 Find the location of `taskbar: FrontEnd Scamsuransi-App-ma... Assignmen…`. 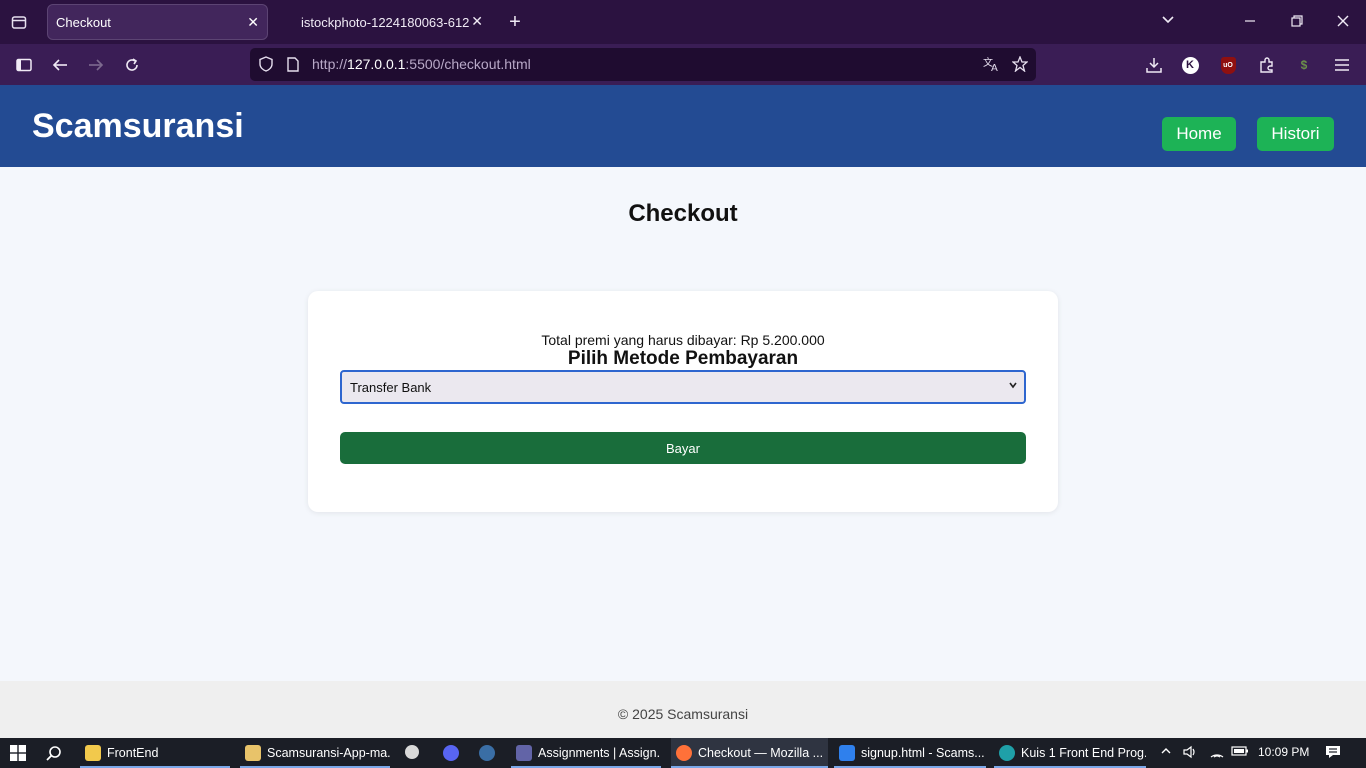

taskbar: FrontEnd Scamsuransi-App-ma... Assignmen… is located at coordinates (683, 753).